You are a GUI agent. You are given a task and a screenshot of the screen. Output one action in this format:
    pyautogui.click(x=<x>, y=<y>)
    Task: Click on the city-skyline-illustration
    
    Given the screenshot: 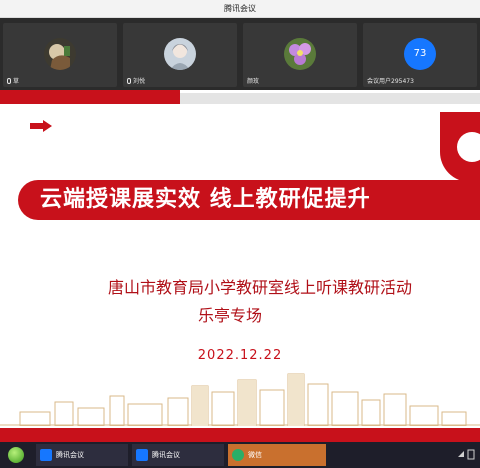 What is the action you would take?
    pyautogui.click(x=240, y=399)
    